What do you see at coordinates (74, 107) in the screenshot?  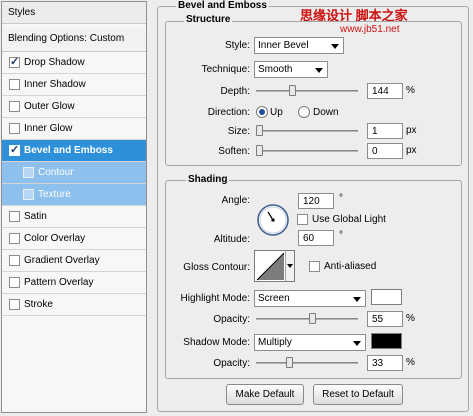 I see `sidebar-item-outer-glow: Outer Glow` at bounding box center [74, 107].